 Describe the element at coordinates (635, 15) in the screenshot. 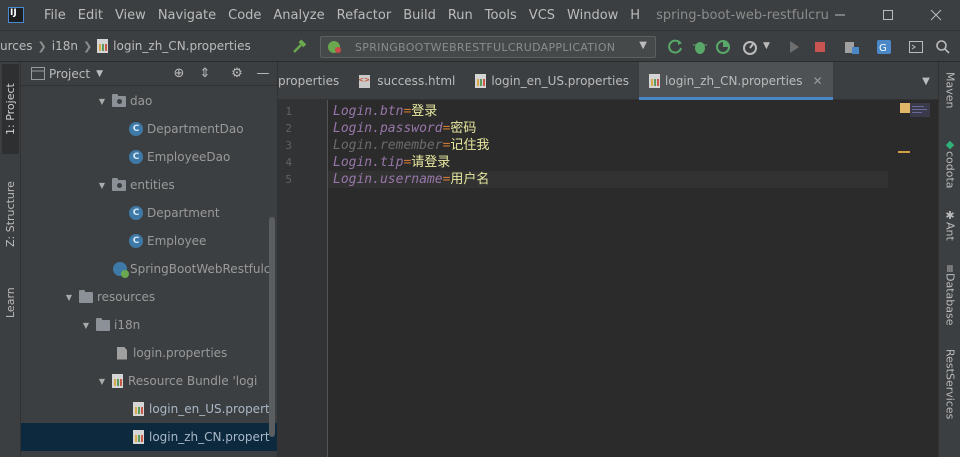

I see `menu-help: H` at that location.